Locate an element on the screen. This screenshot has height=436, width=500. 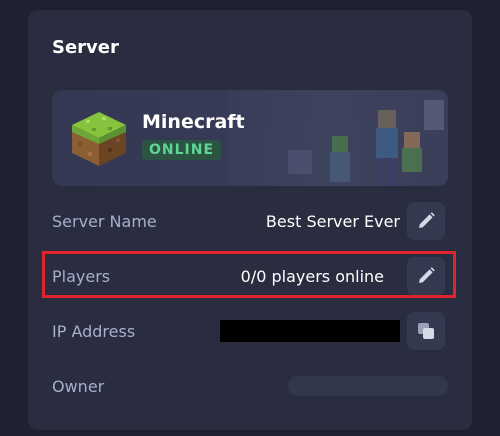
copy-ip-address-button is located at coordinates (426, 331).